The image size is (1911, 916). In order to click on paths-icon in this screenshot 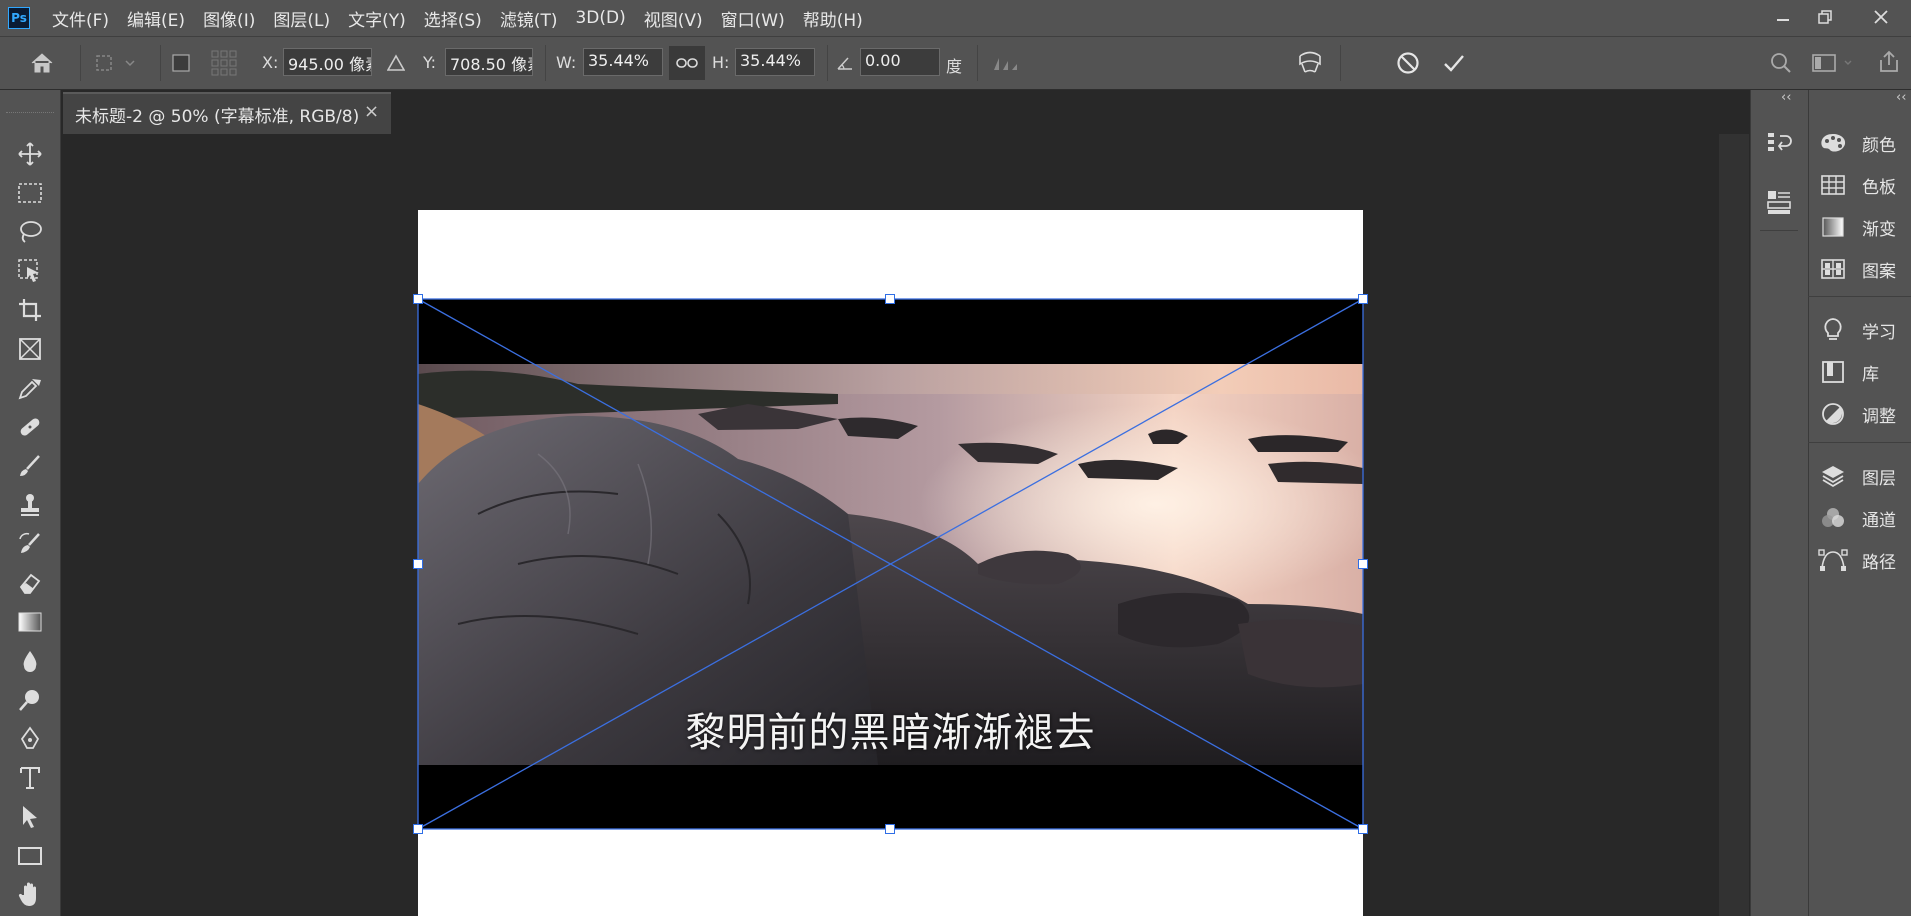, I will do `click(1833, 560)`.